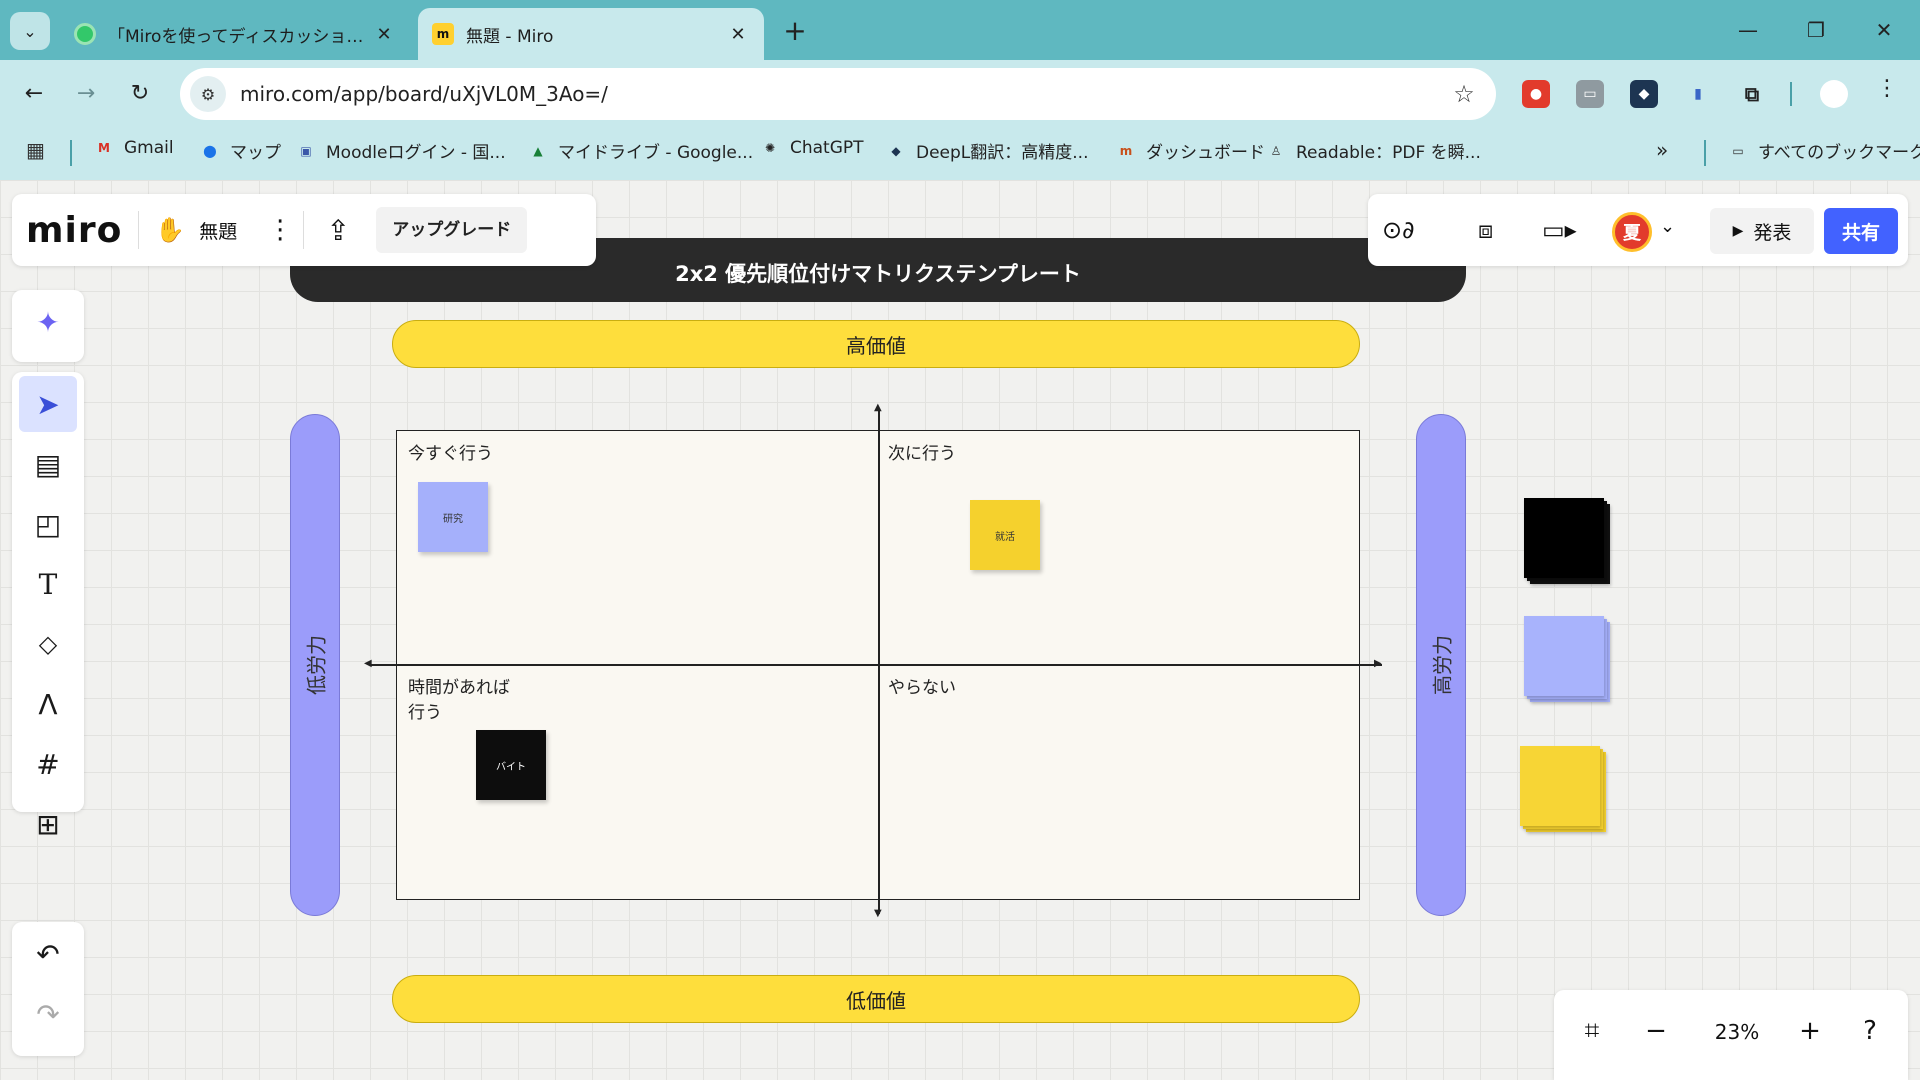  Describe the element at coordinates (1563, 789) in the screenshot. I see `sticky-stack-yellow` at that location.